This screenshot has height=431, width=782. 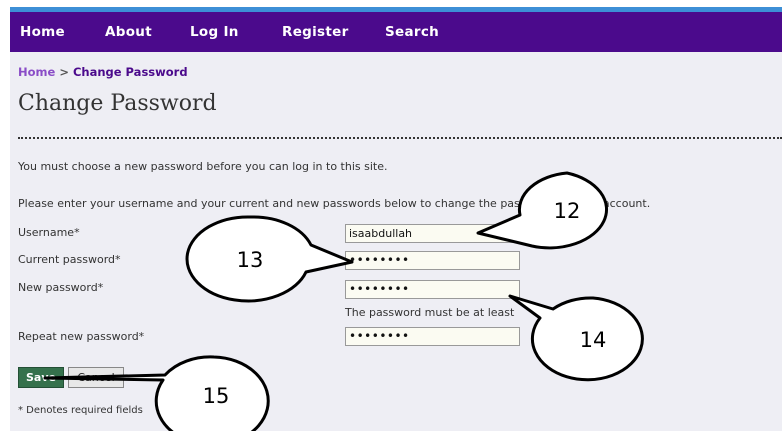 I want to click on current-password-label: Current password*, so click(x=69, y=259).